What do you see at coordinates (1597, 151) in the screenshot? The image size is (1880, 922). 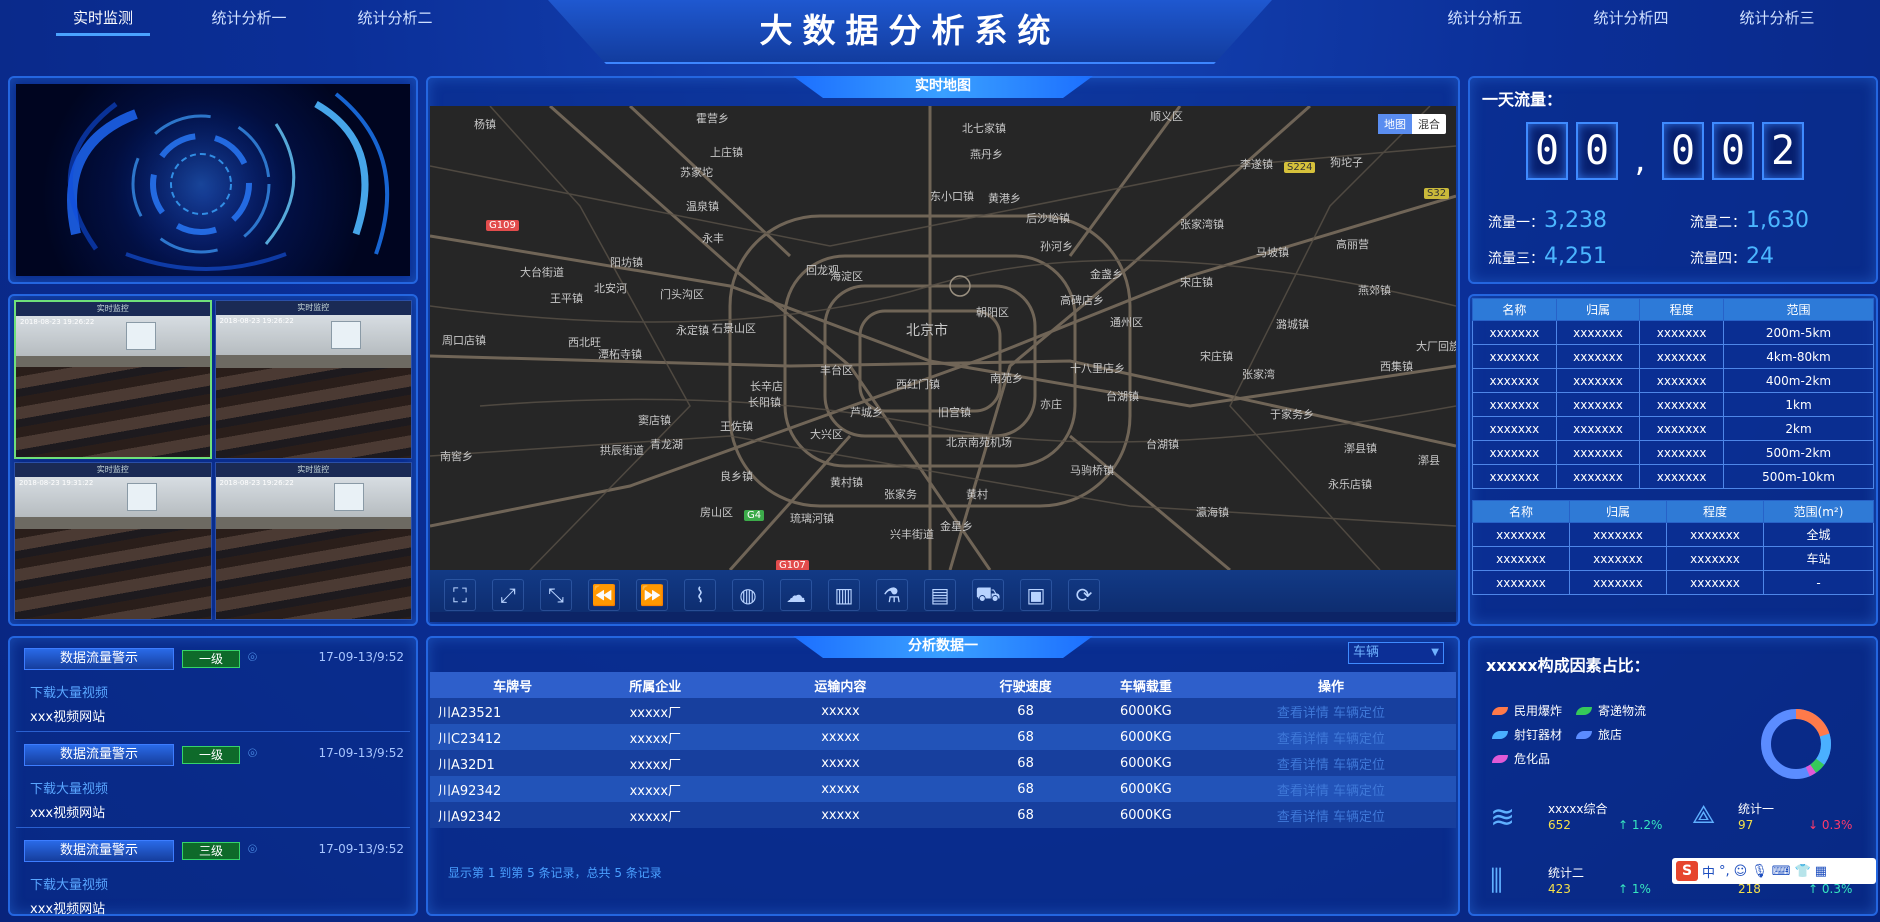 I see `digit: 0` at bounding box center [1597, 151].